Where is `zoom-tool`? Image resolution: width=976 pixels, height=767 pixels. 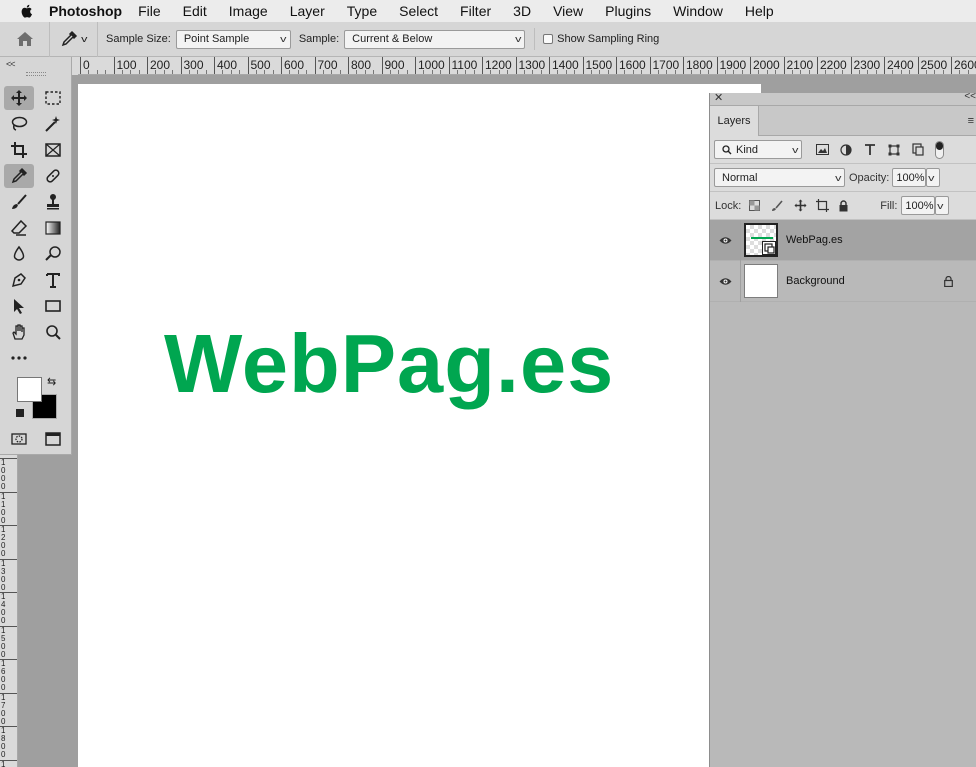
zoom-tool is located at coordinates (53, 332).